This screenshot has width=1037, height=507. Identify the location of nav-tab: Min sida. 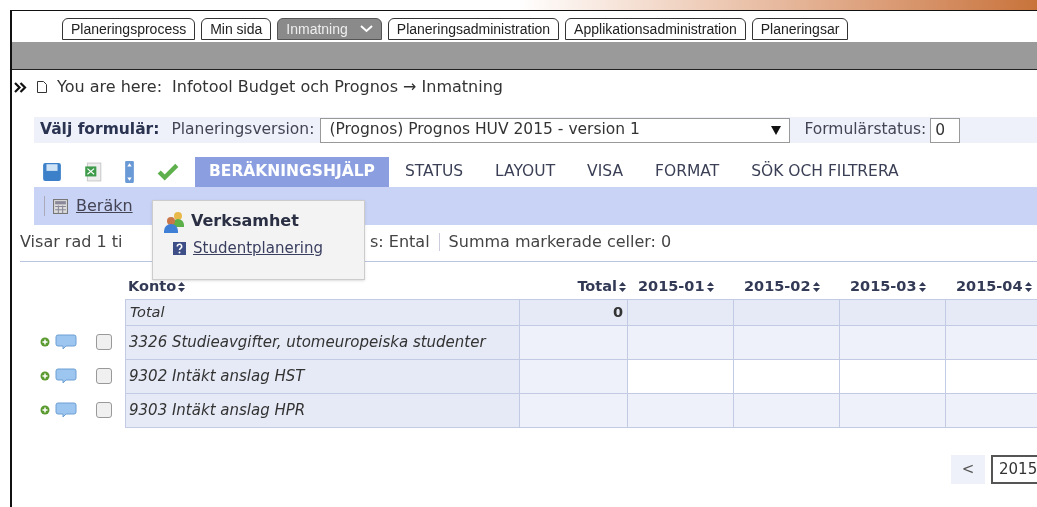
(236, 29).